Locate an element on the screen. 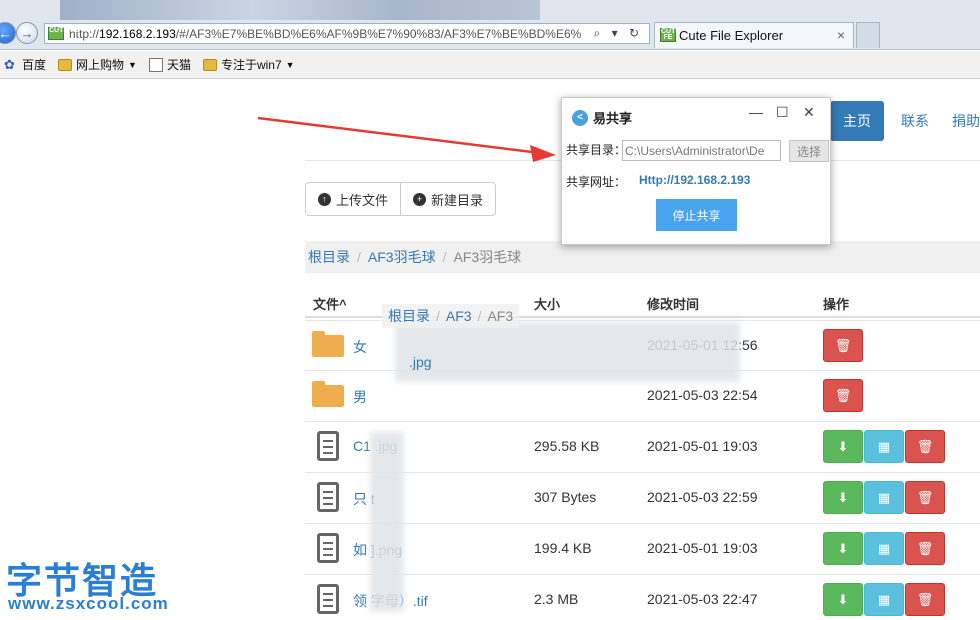 This screenshot has width=980, height=620. minimize-icon: — is located at coordinates (756, 112).